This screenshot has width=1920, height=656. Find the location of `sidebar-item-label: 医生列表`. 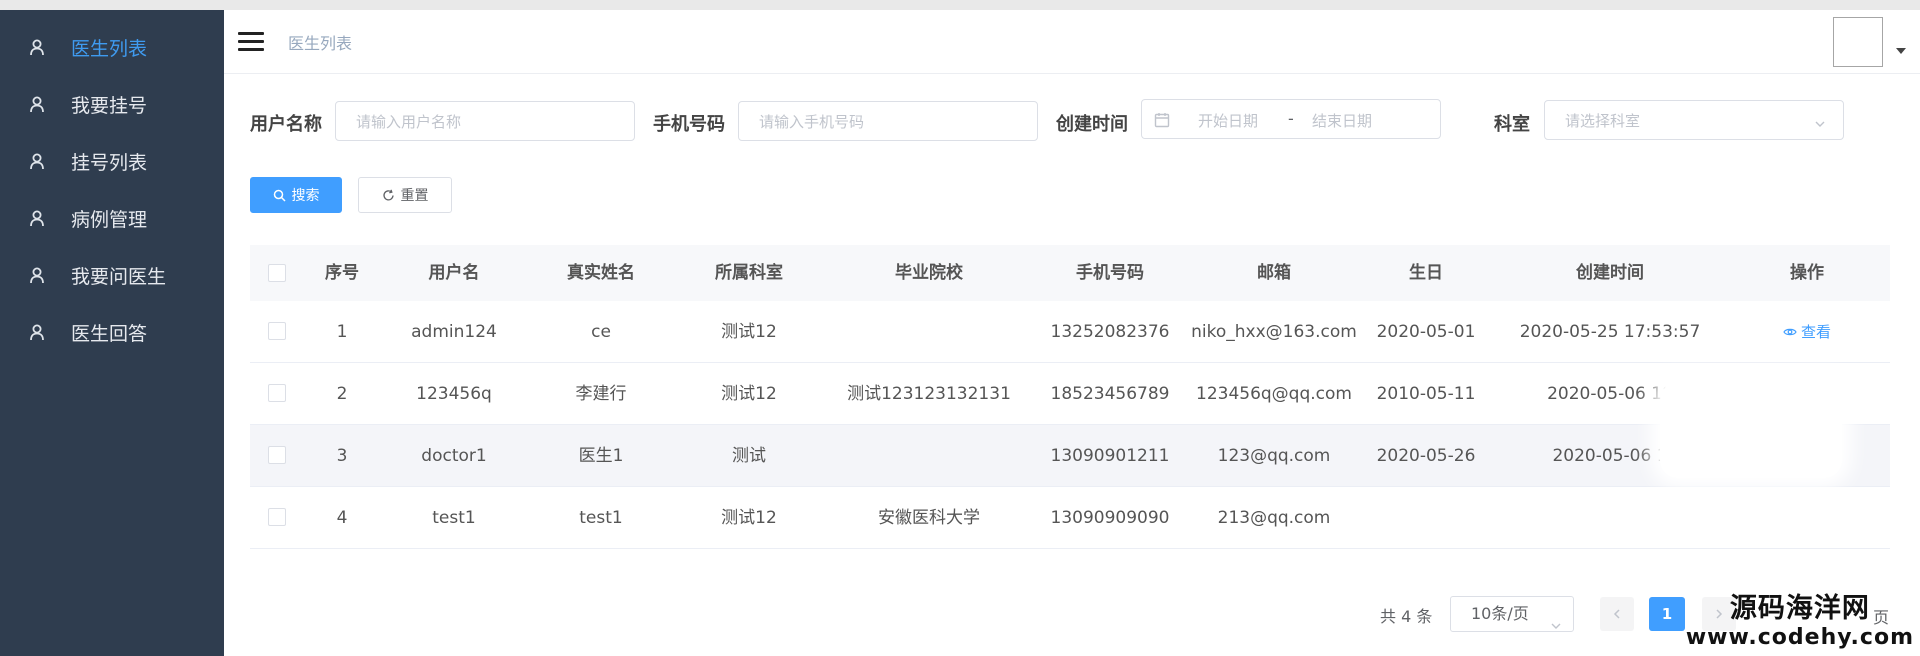

sidebar-item-label: 医生列表 is located at coordinates (109, 48).